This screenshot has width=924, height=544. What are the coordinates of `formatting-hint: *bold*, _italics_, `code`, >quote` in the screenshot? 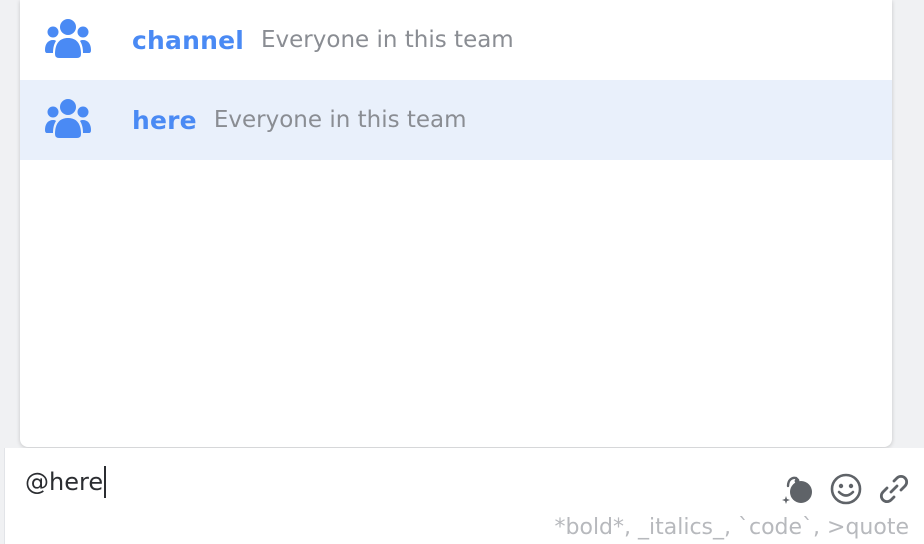 It's located at (731, 527).